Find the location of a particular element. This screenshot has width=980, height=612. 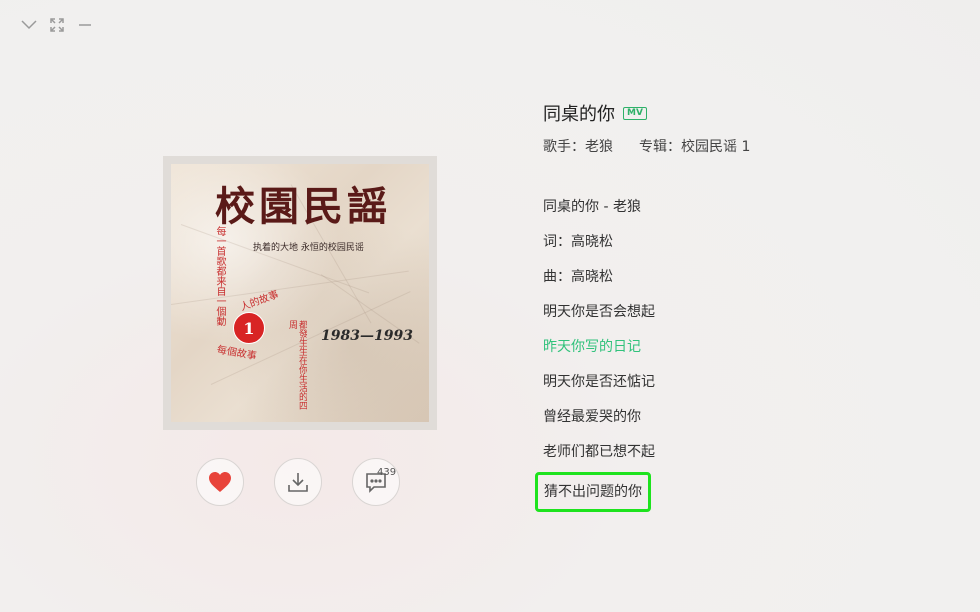

cover-story-text-2: 每個故事 is located at coordinates (237, 353).